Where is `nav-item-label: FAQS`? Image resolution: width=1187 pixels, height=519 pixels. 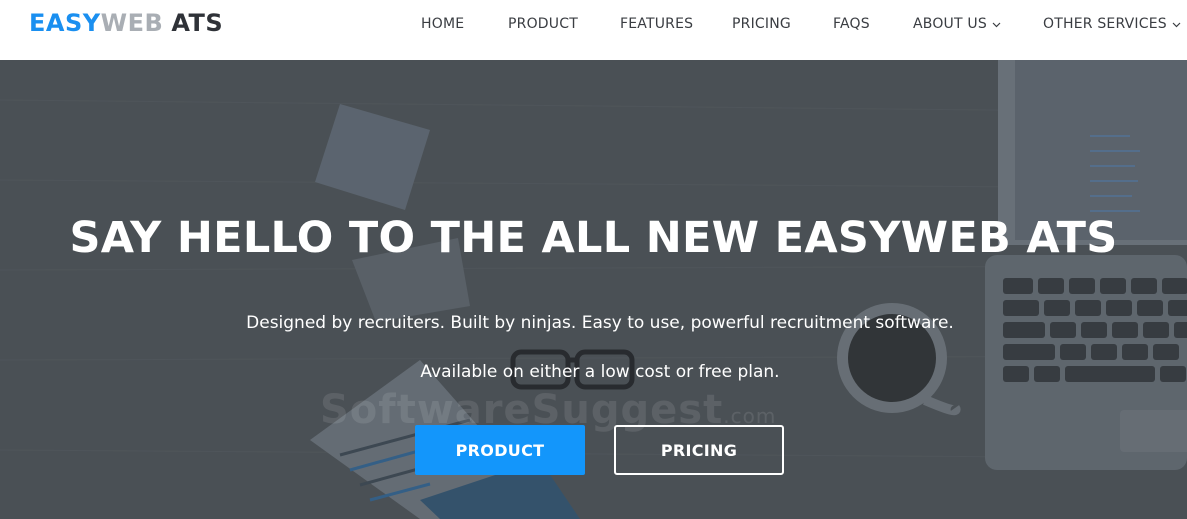
nav-item-label: FAQS is located at coordinates (851, 24).